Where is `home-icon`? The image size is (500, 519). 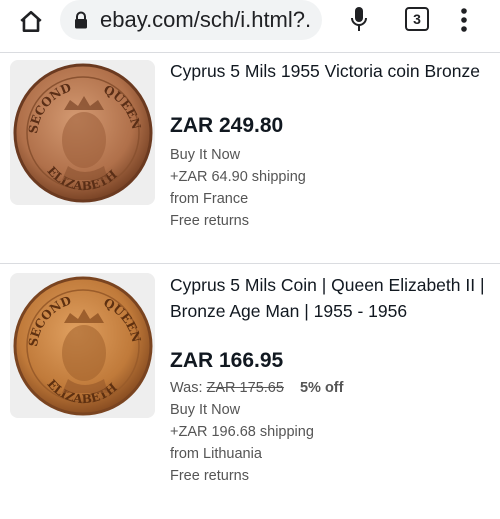 home-icon is located at coordinates (31, 21).